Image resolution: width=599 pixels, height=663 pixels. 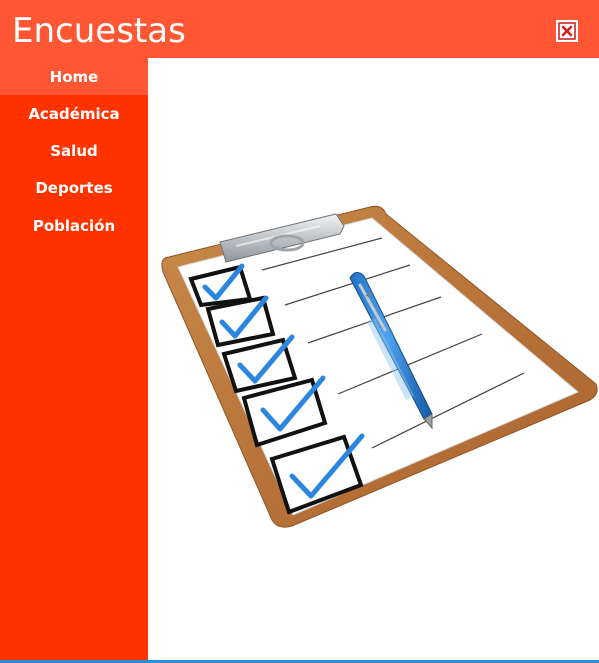 I want to click on sidebar-item-label: Académica, so click(x=74, y=113).